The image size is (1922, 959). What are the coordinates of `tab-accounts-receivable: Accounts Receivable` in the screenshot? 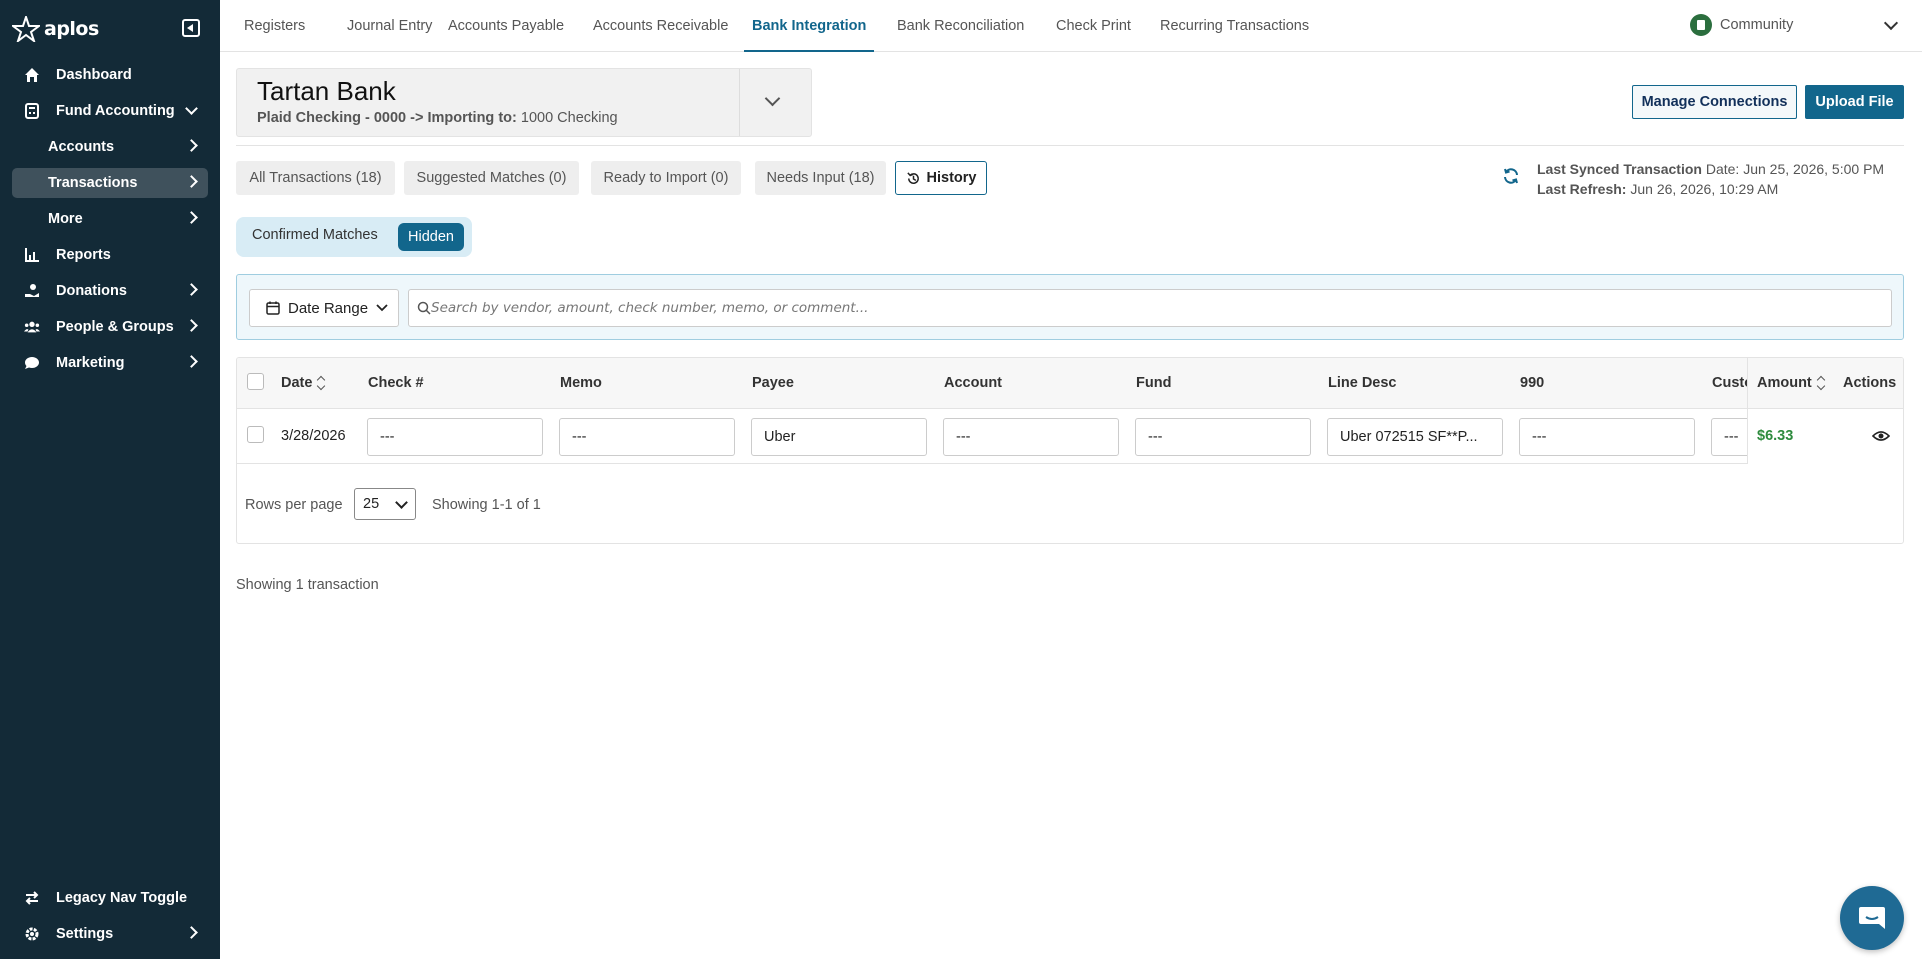 It's located at (660, 26).